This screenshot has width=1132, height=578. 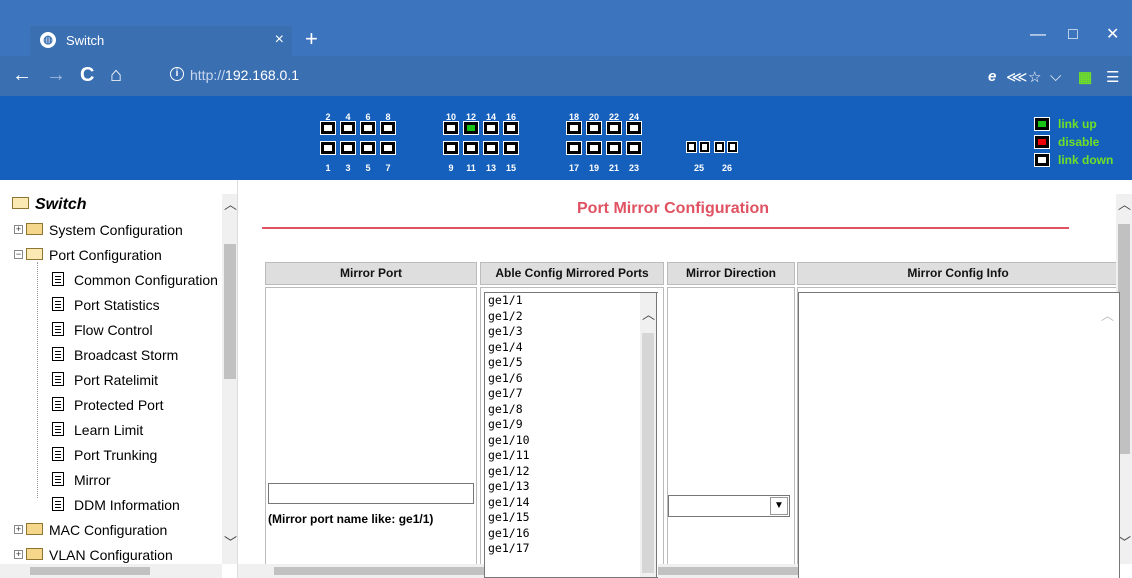 I want to click on sidebar-item-system-configuration: + System Configuration, so click(x=98, y=232).